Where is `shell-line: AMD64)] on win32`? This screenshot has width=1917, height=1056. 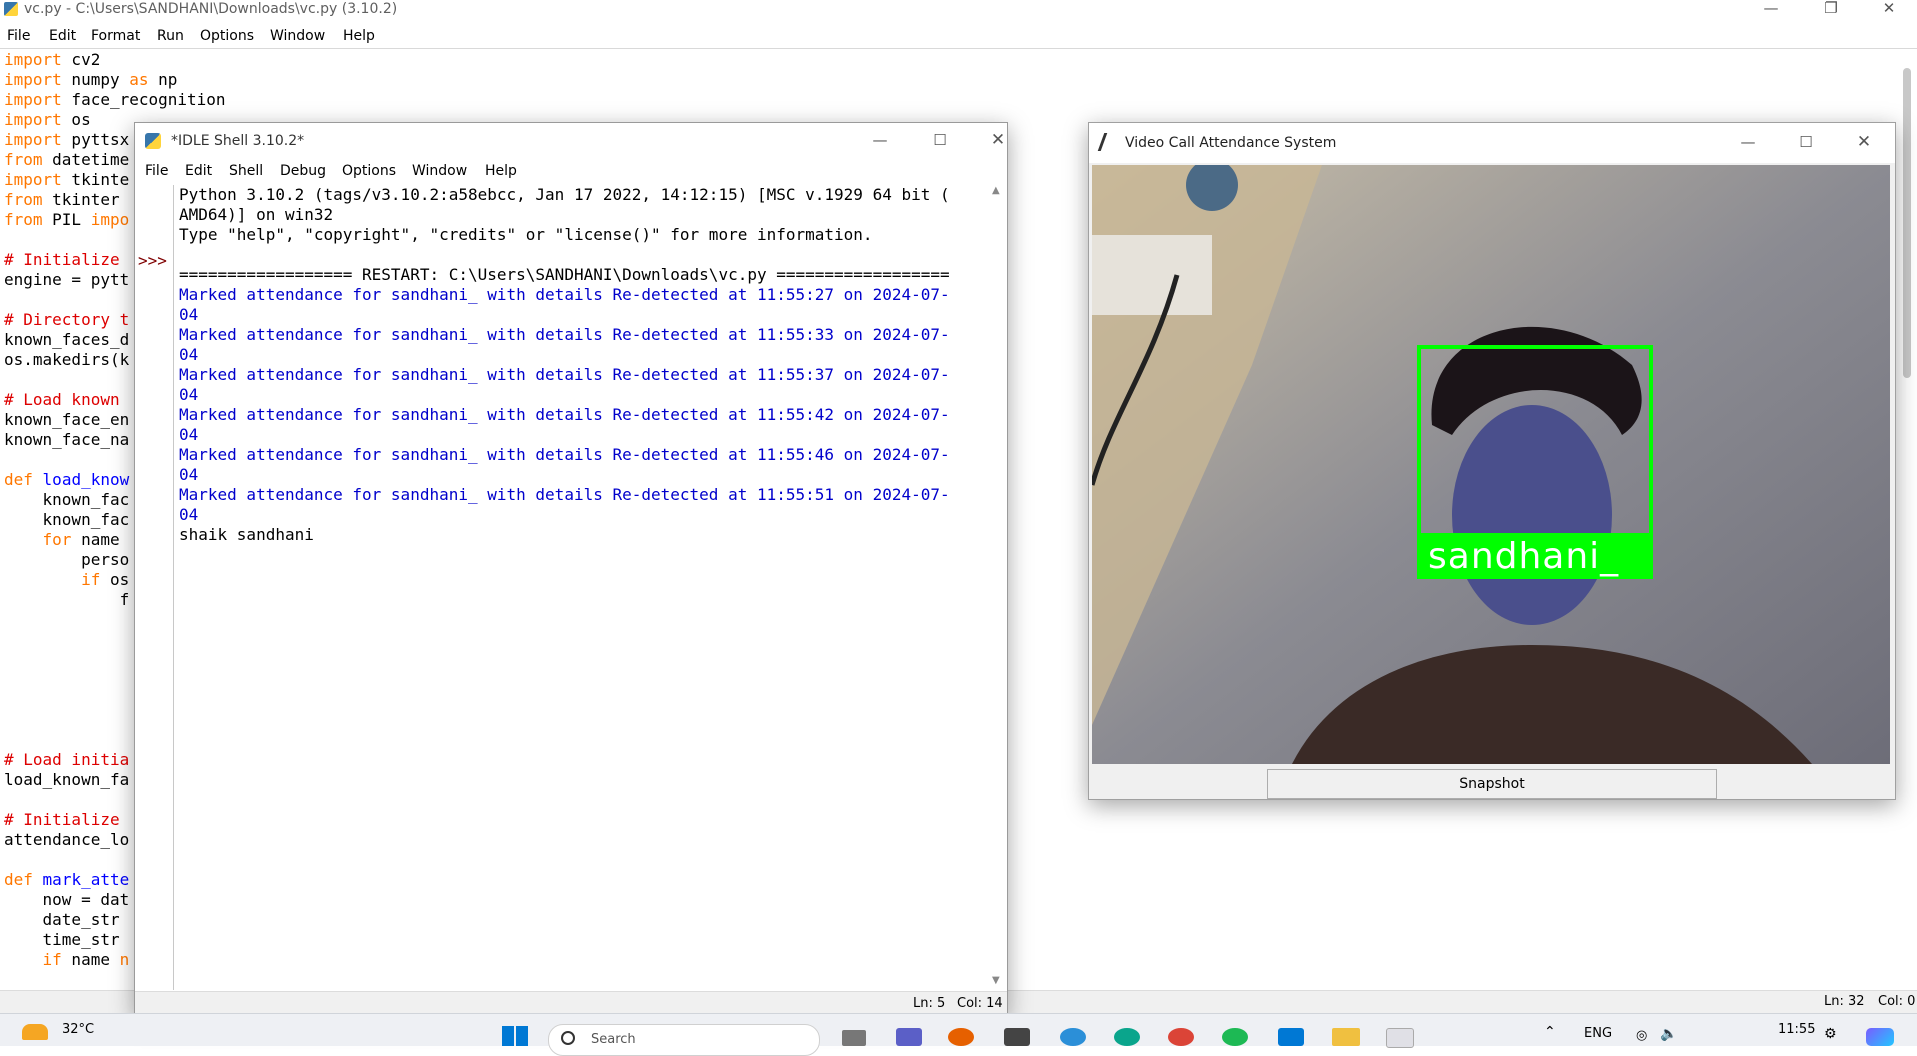
shell-line: AMD64)] on win32 is located at coordinates (256, 214).